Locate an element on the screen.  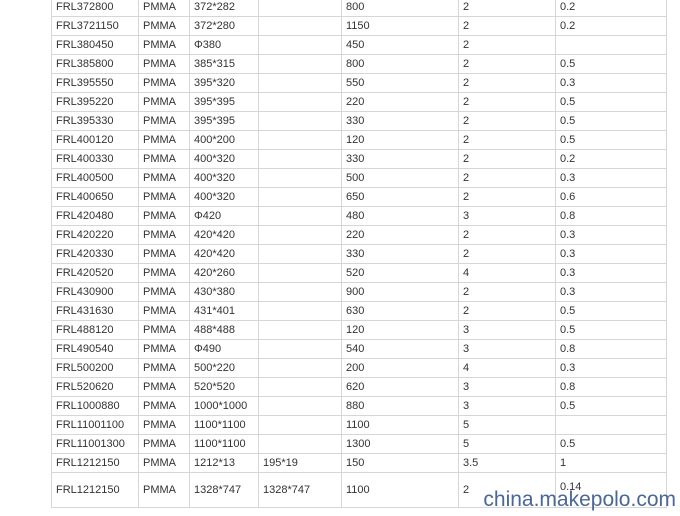
focal-length-cell: 120 is located at coordinates (400, 140).